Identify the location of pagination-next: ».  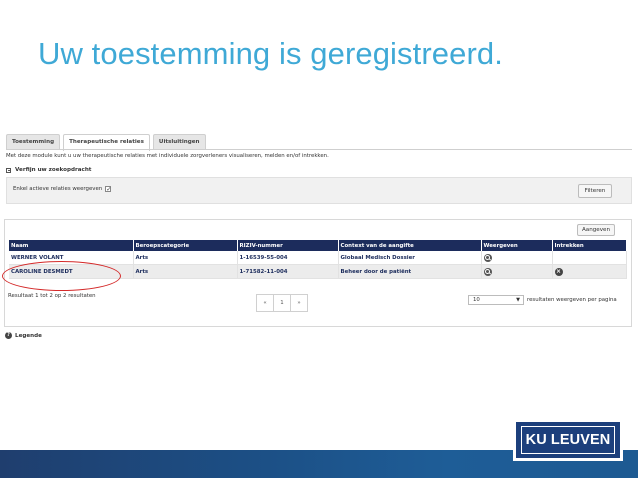
(299, 303).